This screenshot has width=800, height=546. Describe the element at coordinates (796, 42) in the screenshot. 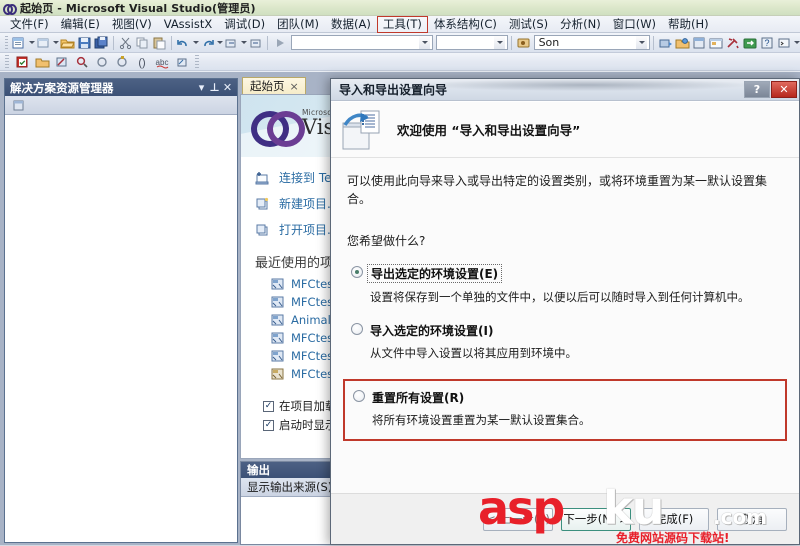

I see `toolbar-overflow-icon` at that location.